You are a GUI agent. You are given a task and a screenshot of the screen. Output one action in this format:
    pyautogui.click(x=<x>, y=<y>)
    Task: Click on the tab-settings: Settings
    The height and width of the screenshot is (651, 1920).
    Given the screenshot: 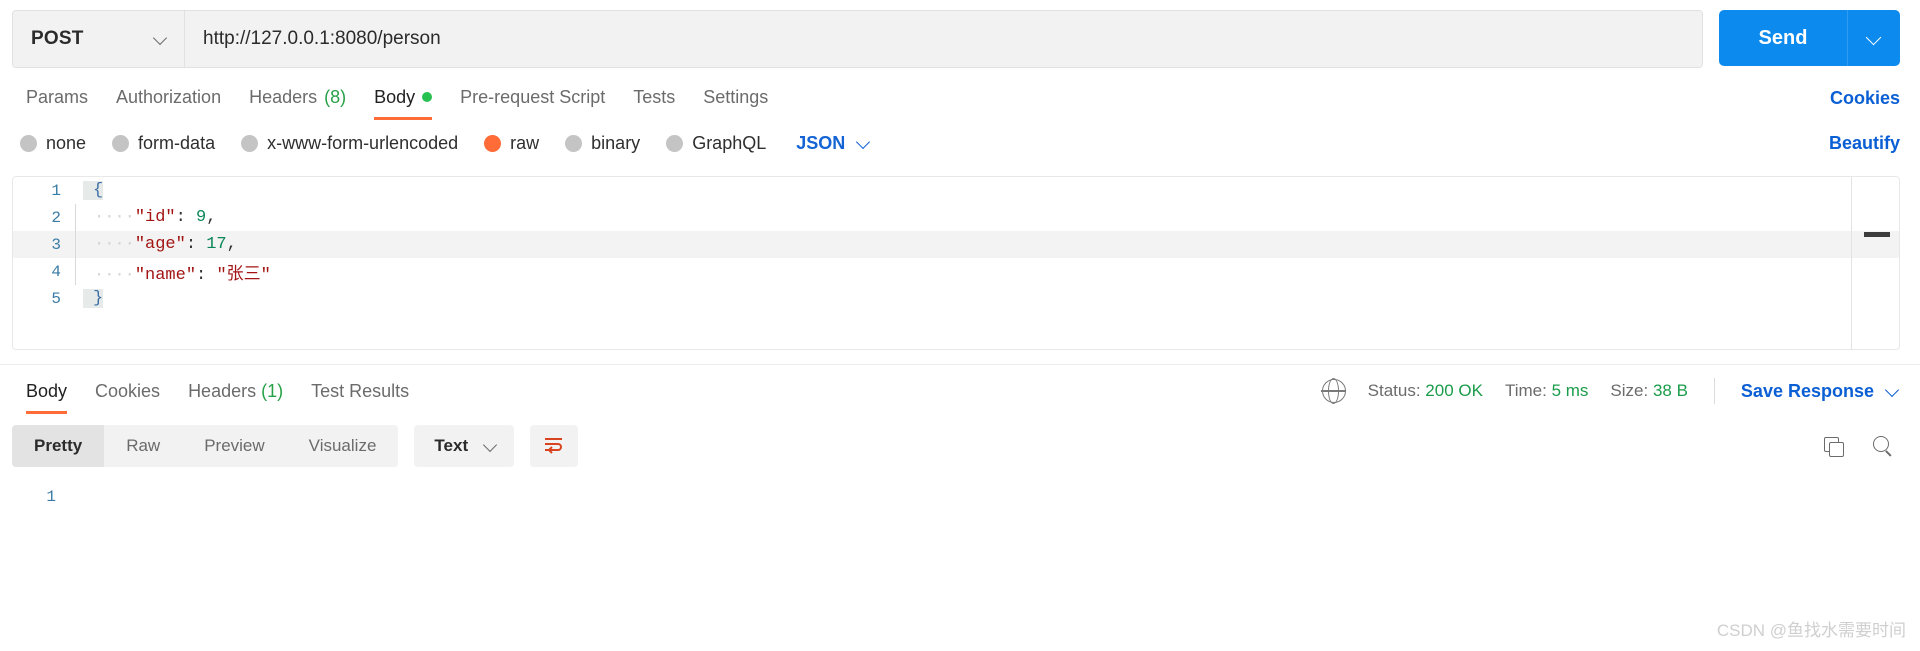 What is the action you would take?
    pyautogui.click(x=735, y=98)
    